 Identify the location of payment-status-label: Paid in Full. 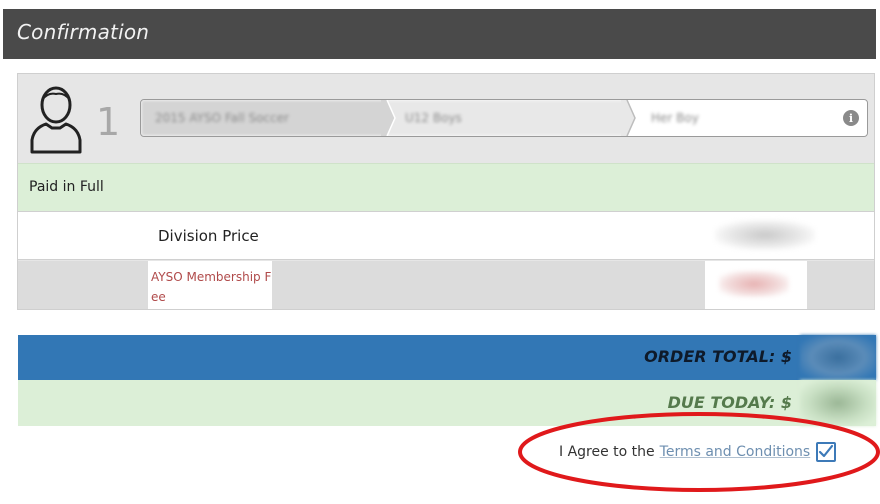
(66, 187).